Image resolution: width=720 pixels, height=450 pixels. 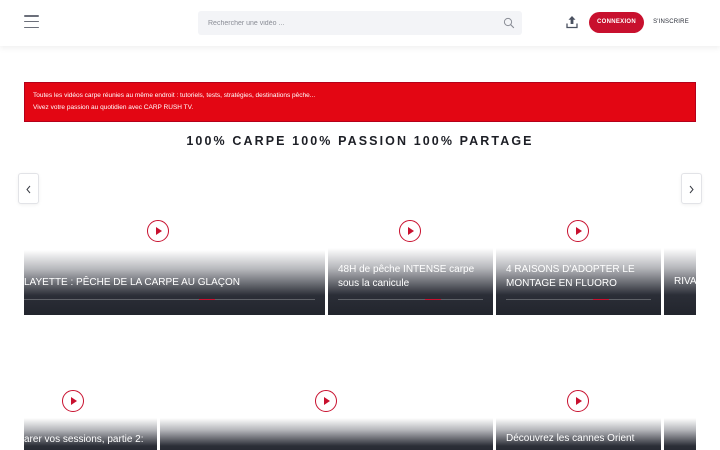 I want to click on search-bar, so click(x=360, y=23).